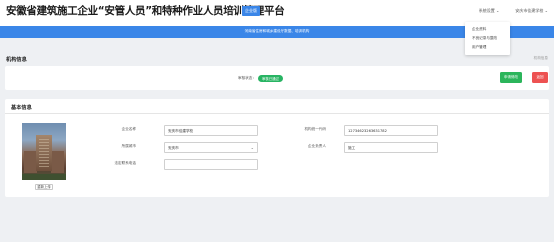 This screenshot has height=242, width=554. Describe the element at coordinates (270, 78) in the screenshot. I see `status-badge: 审核已通过` at that location.